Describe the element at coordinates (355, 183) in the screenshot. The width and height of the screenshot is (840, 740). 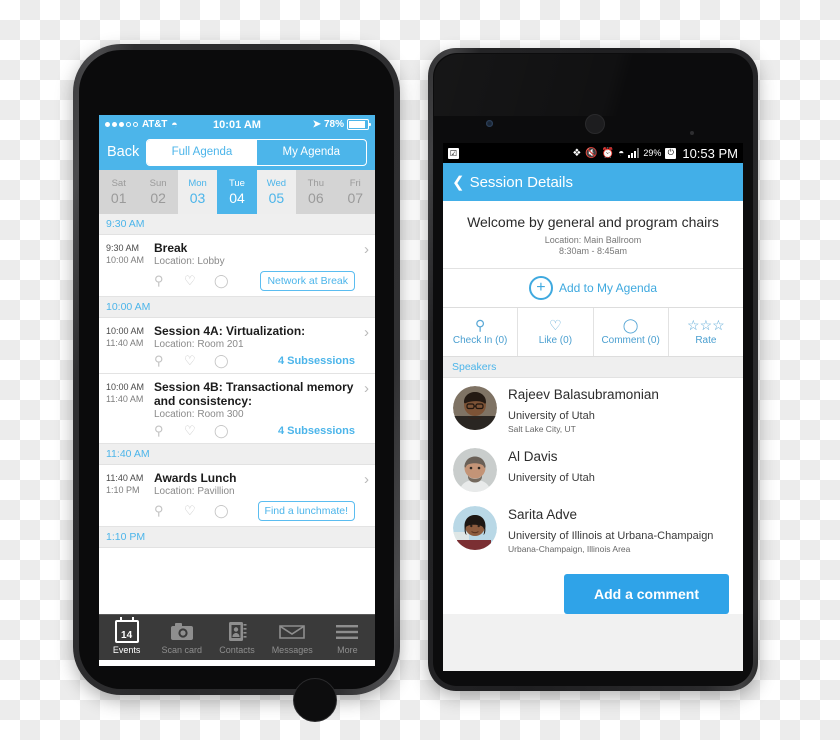
I see `day-of-week: Fri` at that location.